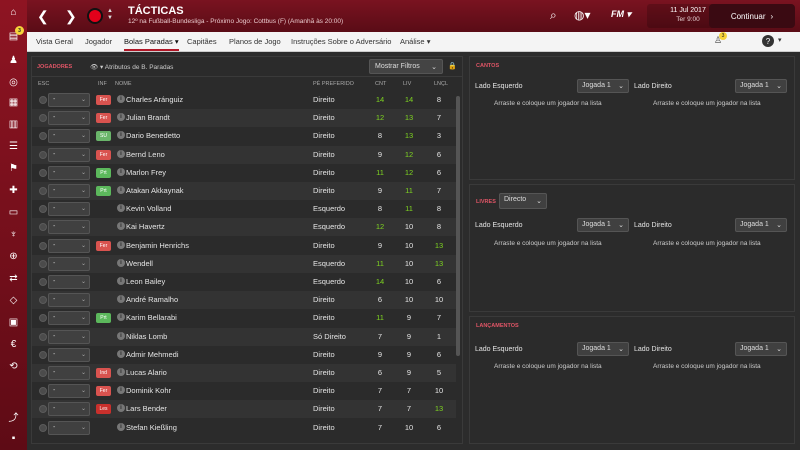  I want to click on attributes-view-selector: 👁 ▾ Atributos de B. Paradas, so click(131, 67).